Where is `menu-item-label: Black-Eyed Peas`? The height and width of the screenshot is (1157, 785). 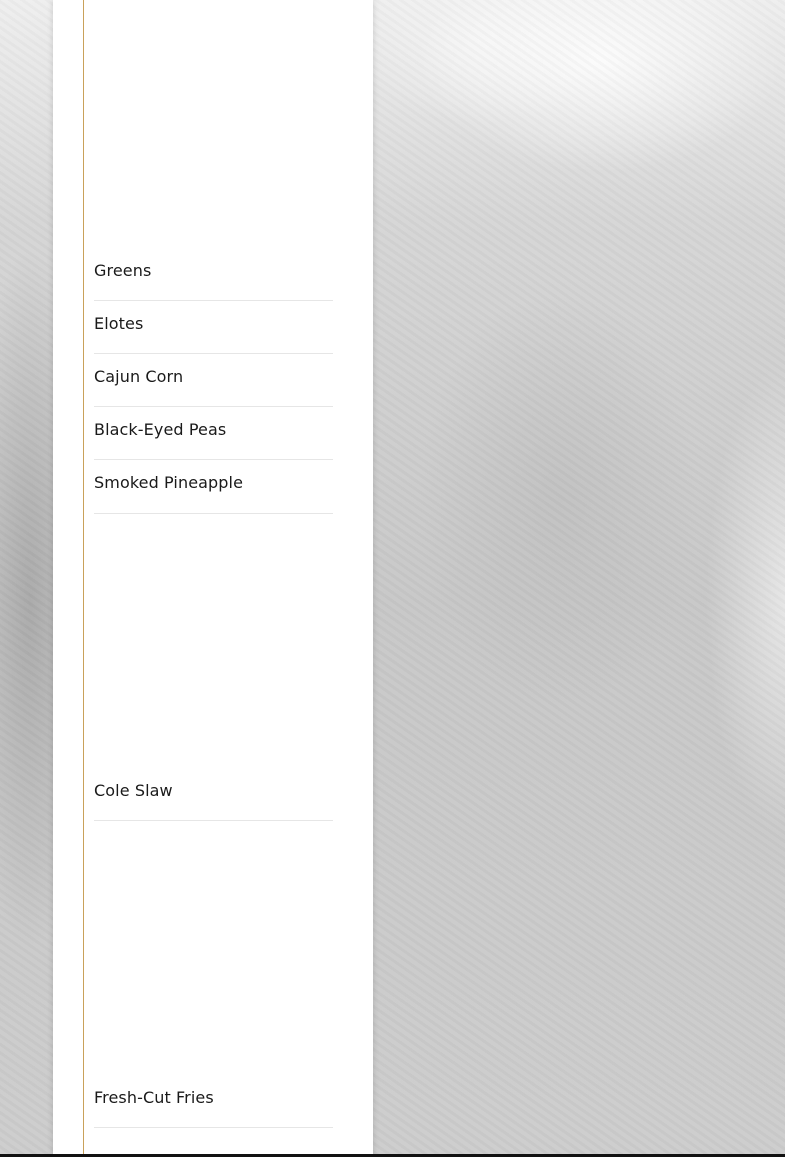 menu-item-label: Black-Eyed Peas is located at coordinates (160, 429).